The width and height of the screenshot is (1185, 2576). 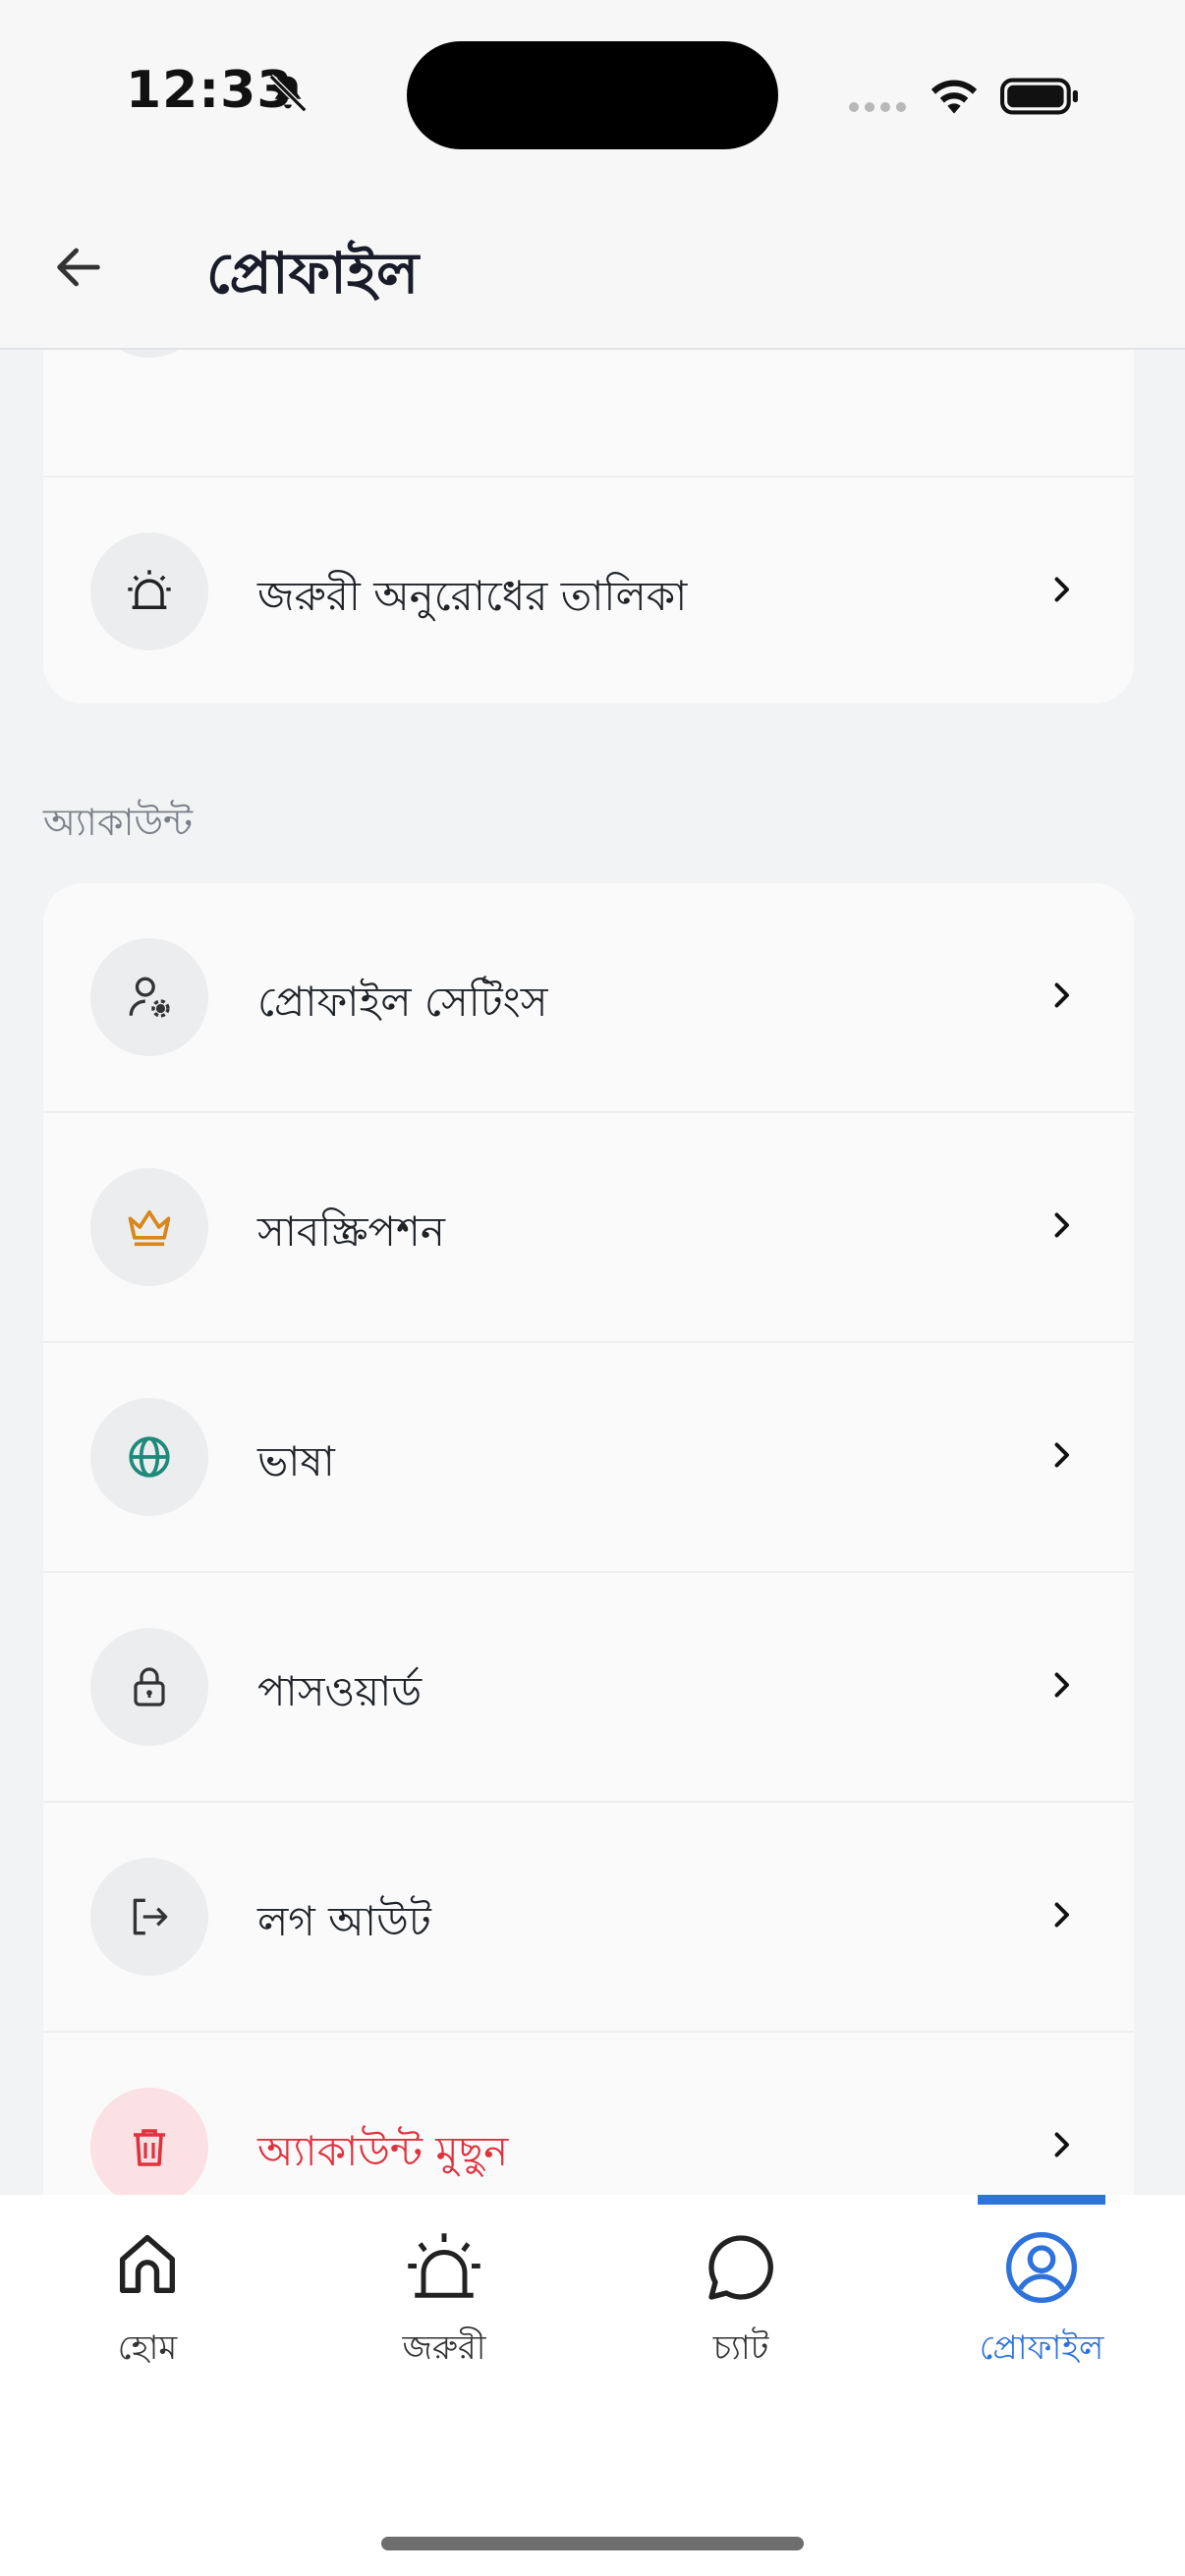 I want to click on cellular-signal-icon, so click(x=878, y=107).